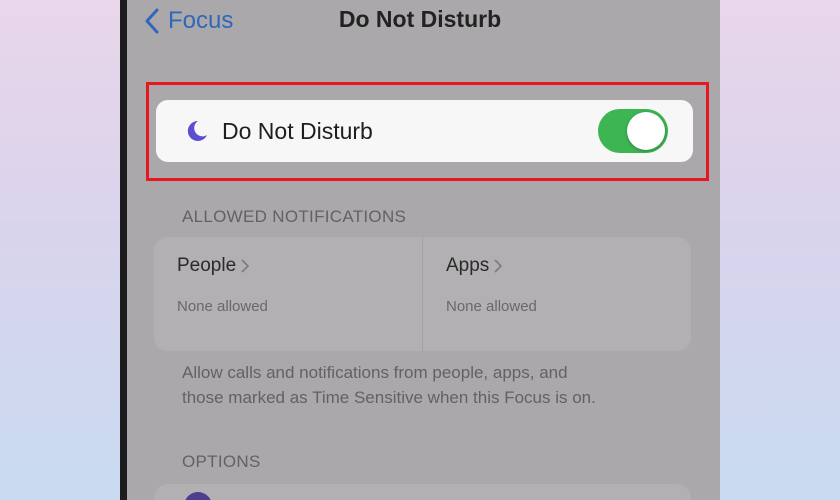  Describe the element at coordinates (207, 265) in the screenshot. I see `people-label: People` at that location.